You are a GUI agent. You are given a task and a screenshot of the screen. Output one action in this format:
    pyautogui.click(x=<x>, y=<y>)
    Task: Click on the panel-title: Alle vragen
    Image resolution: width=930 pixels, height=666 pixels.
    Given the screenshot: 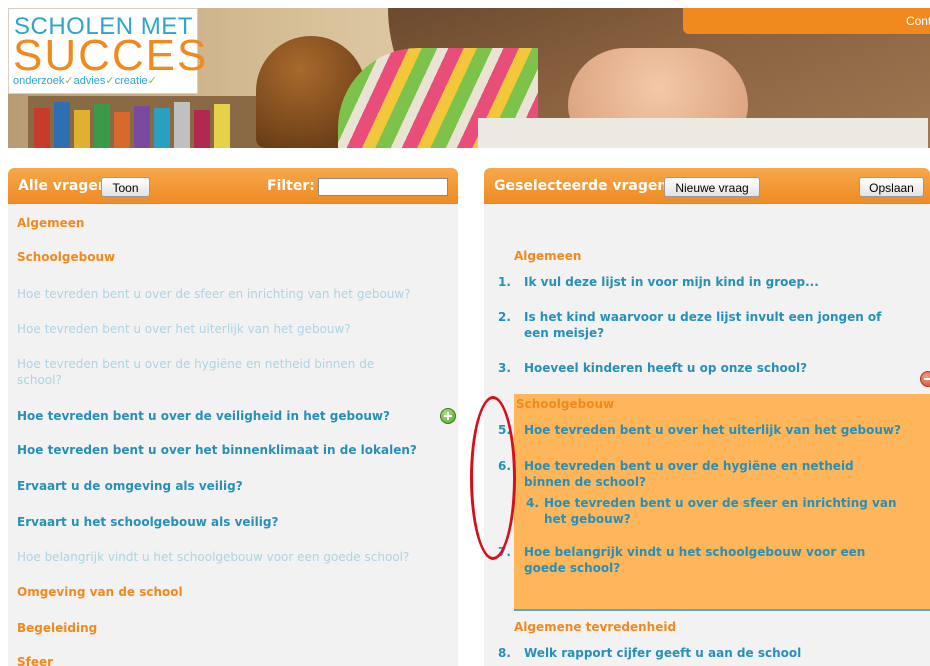 What is the action you would take?
    pyautogui.click(x=63, y=186)
    